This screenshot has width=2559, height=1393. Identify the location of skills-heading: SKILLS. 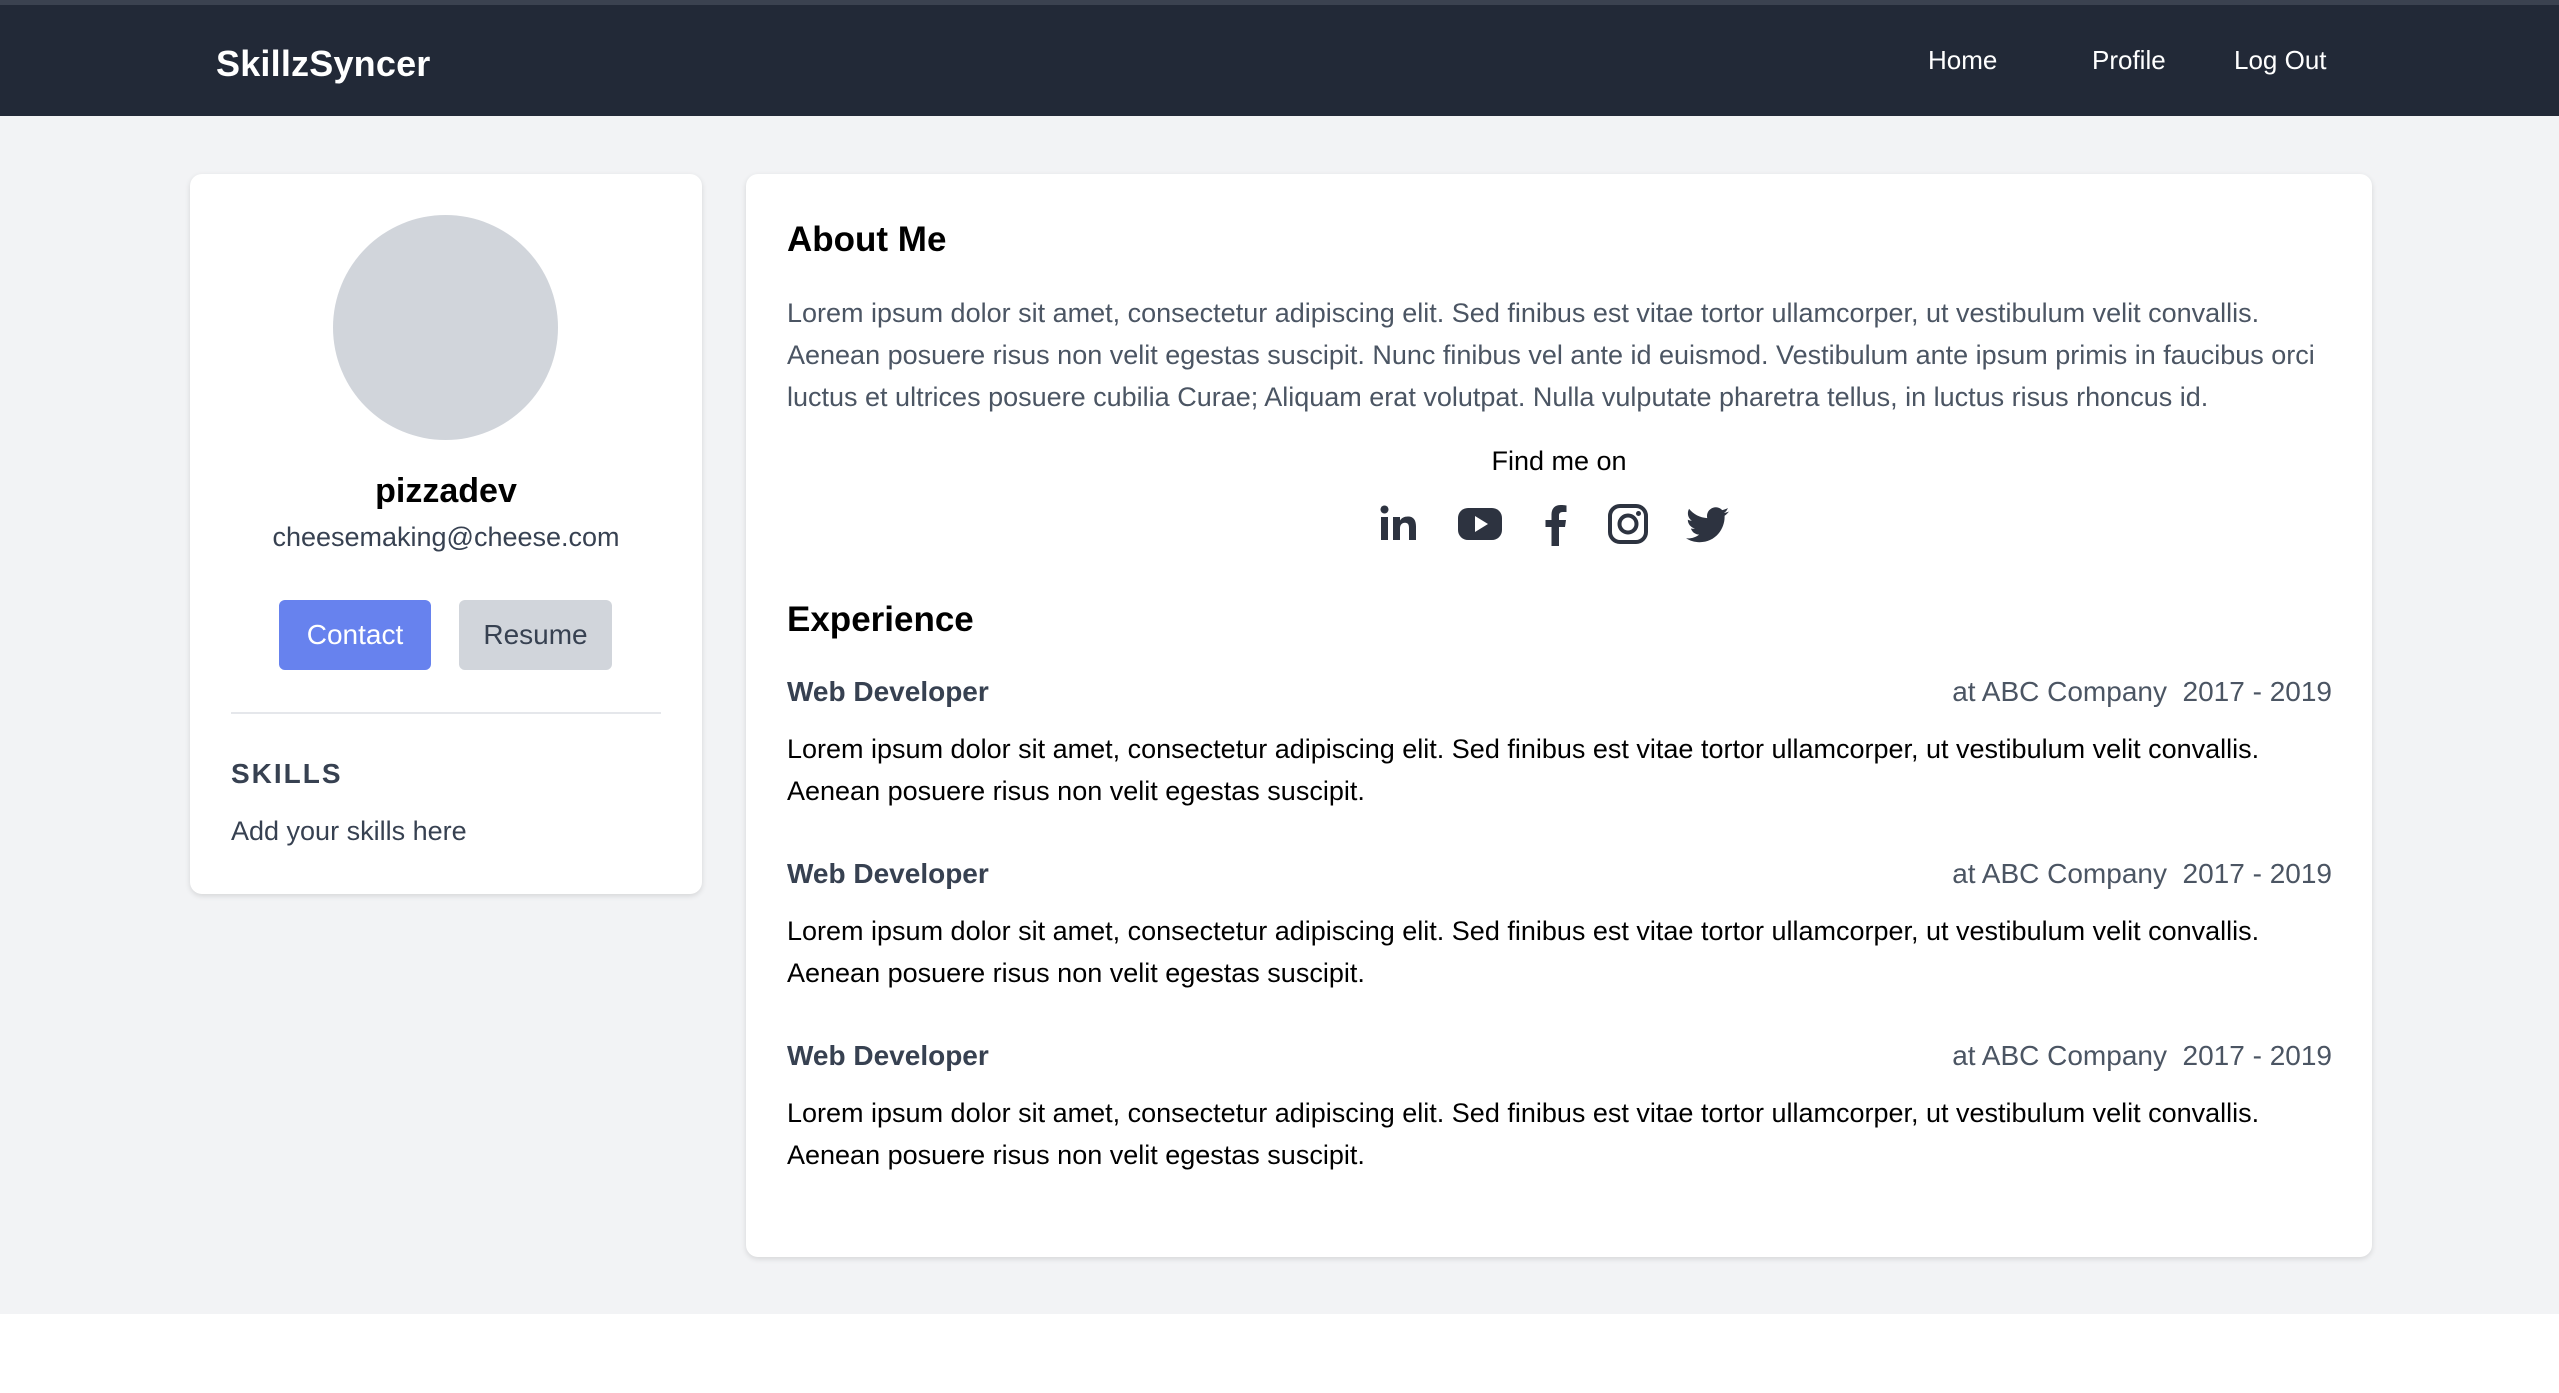
(287, 773).